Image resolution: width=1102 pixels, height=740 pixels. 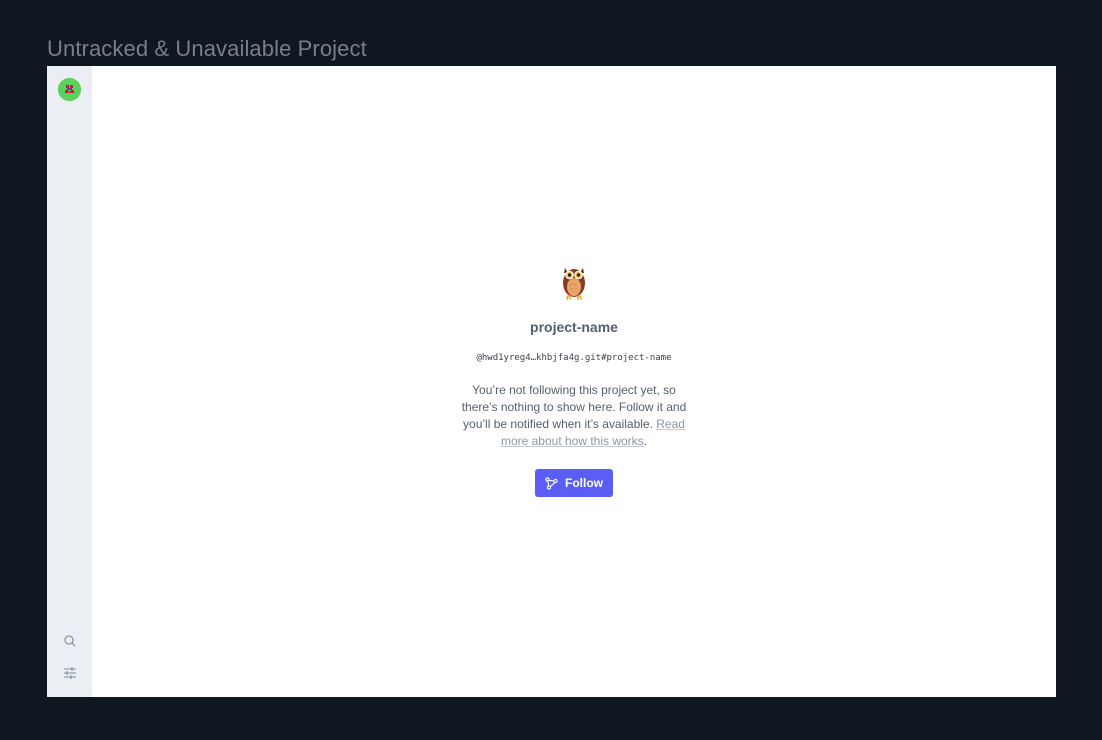 I want to click on user-avatar, so click(x=69, y=89).